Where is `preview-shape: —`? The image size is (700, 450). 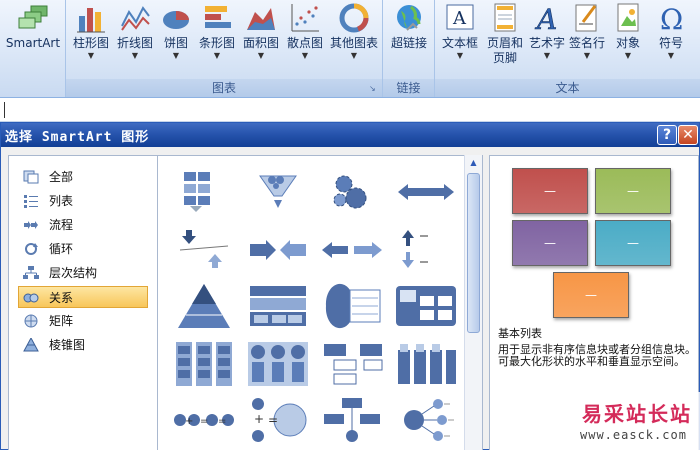
preview-shape: — is located at coordinates (591, 295).